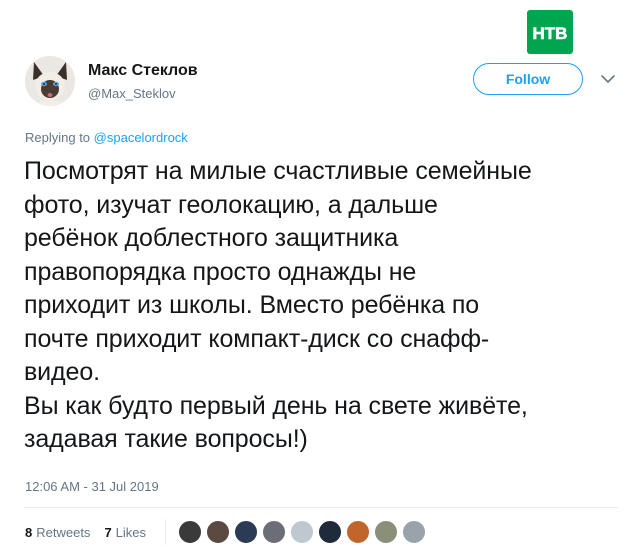 The width and height of the screenshot is (642, 554). I want to click on author-avatar, so click(50, 81).